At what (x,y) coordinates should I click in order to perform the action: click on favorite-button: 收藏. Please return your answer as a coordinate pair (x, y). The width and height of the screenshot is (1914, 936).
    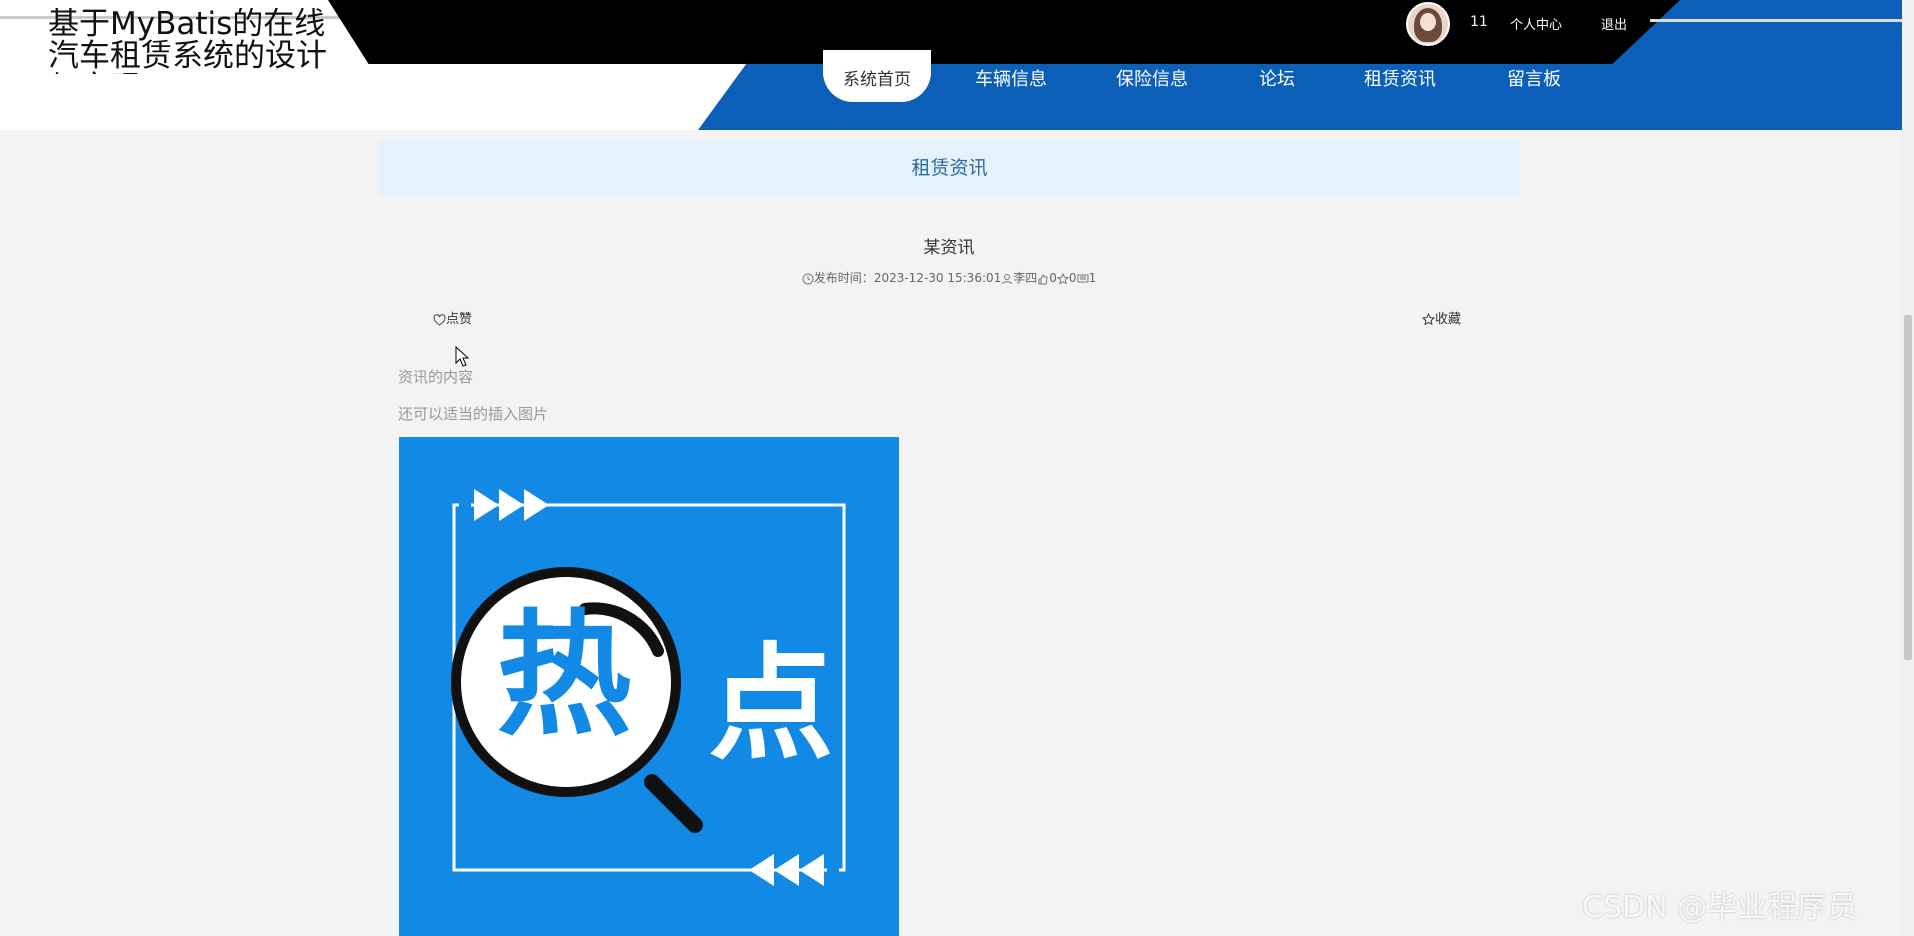
    Looking at the image, I should click on (1441, 317).